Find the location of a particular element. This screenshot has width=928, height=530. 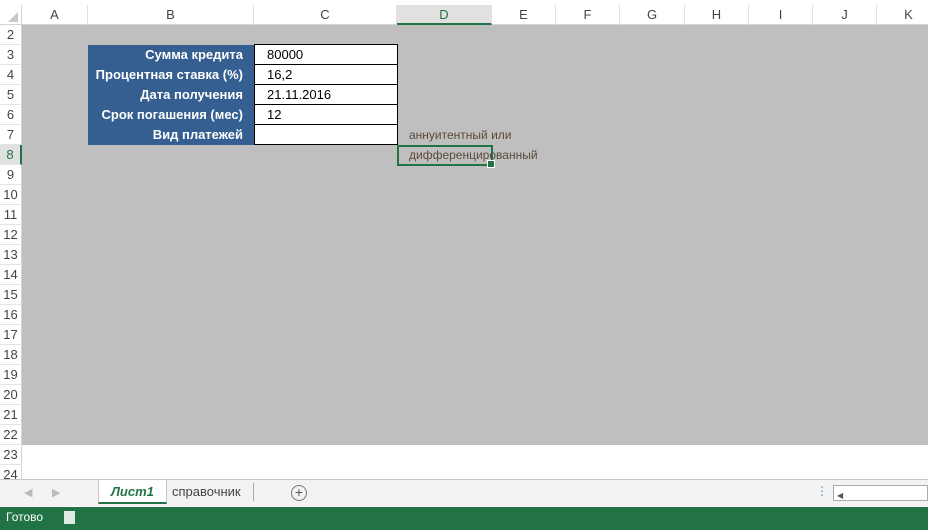

row-header-16: 16 is located at coordinates (11, 315).